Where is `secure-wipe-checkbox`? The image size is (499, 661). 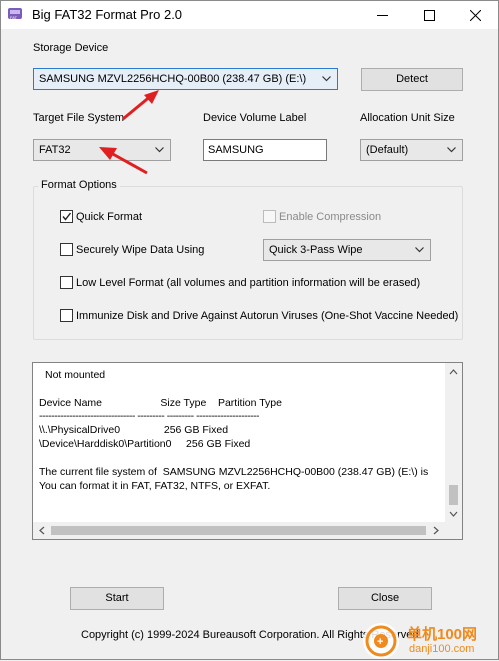
secure-wipe-checkbox is located at coordinates (66, 249).